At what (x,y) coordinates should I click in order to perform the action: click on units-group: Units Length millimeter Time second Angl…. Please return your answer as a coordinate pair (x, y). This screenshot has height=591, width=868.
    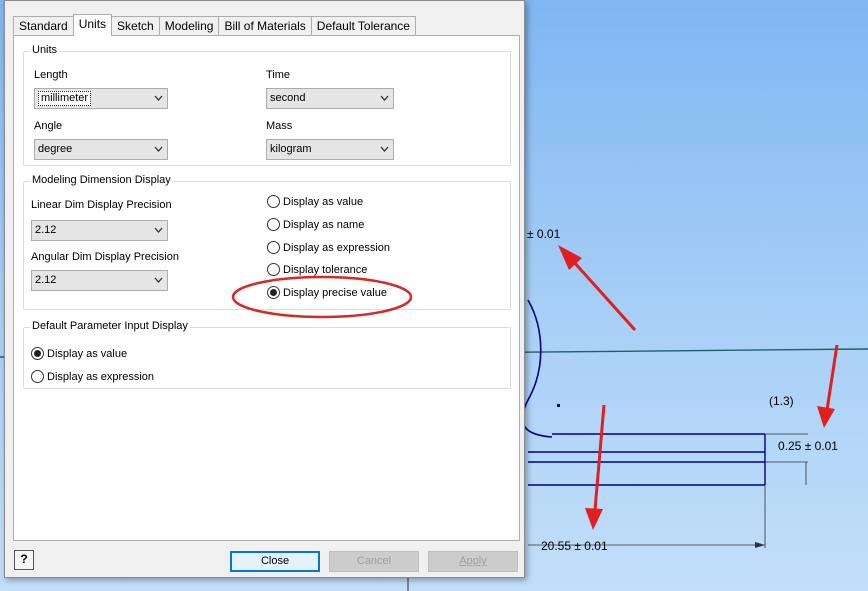
    Looking at the image, I should click on (267, 105).